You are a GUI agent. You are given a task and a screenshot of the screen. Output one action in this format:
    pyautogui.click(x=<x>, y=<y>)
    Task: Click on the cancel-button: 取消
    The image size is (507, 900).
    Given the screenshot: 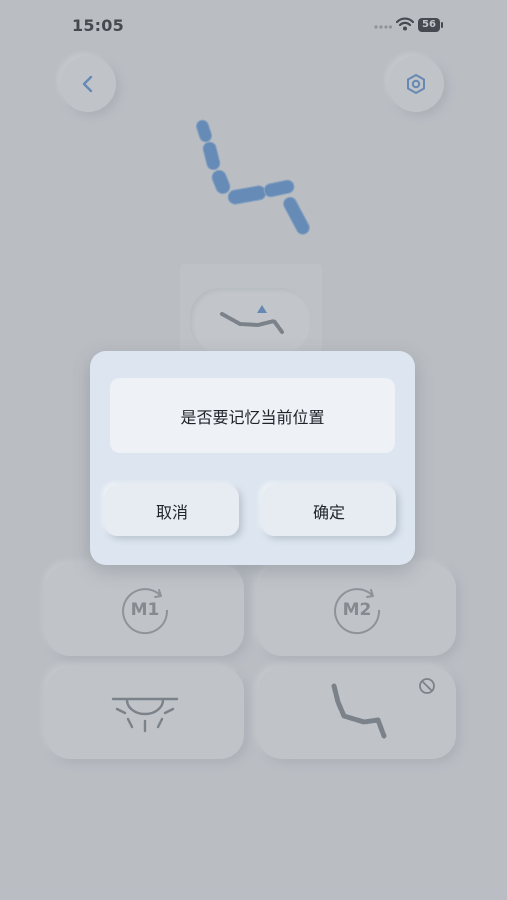 What is the action you would take?
    pyautogui.click(x=172, y=510)
    